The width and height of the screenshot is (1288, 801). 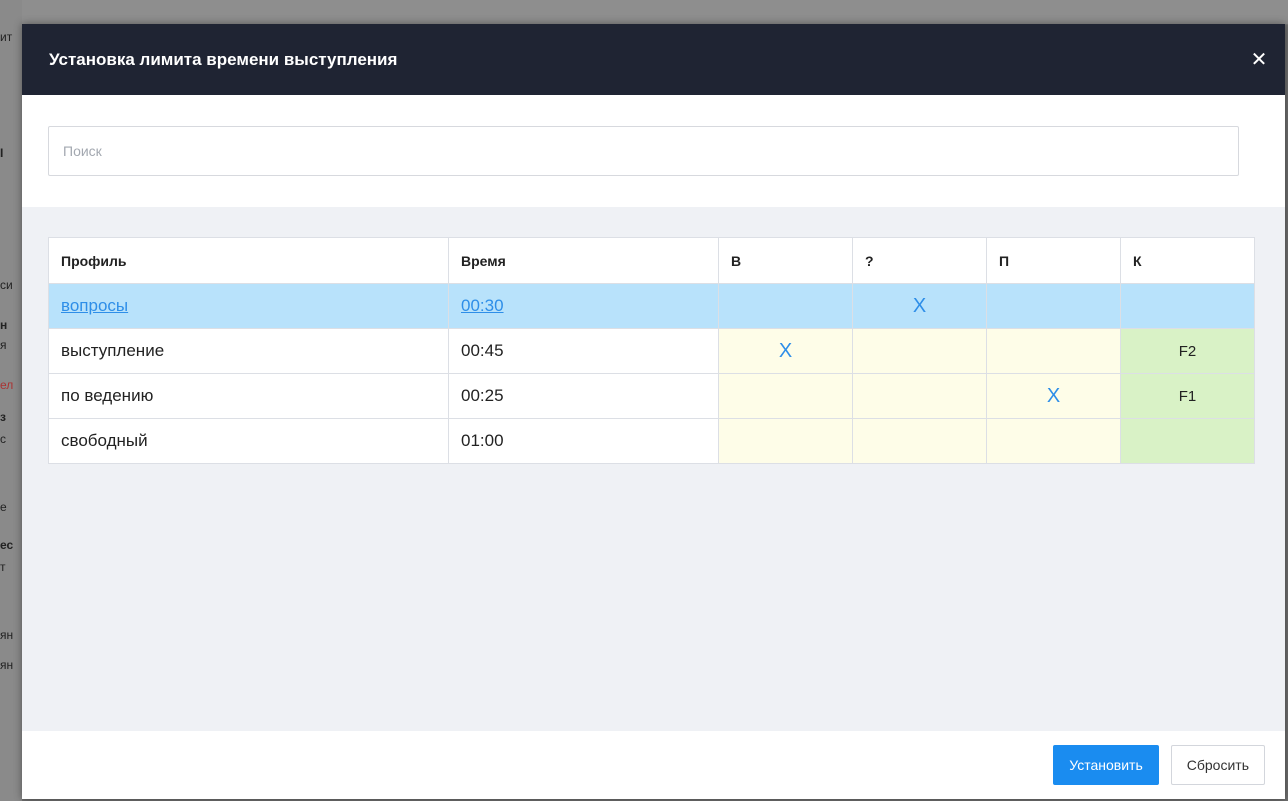 I want to click on set-button: Установить, so click(x=1106, y=765).